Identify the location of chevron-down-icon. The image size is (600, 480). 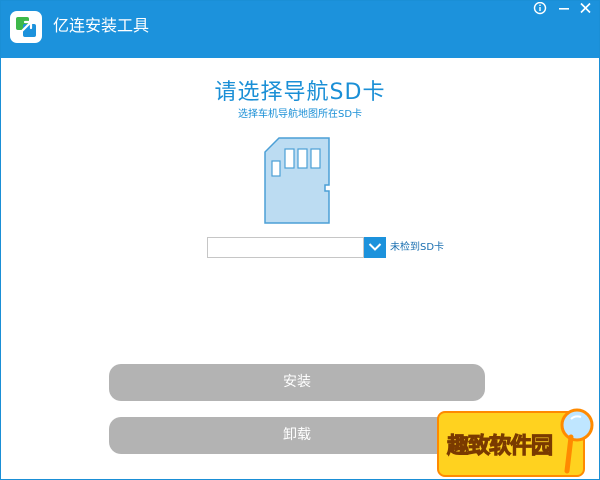
(375, 247).